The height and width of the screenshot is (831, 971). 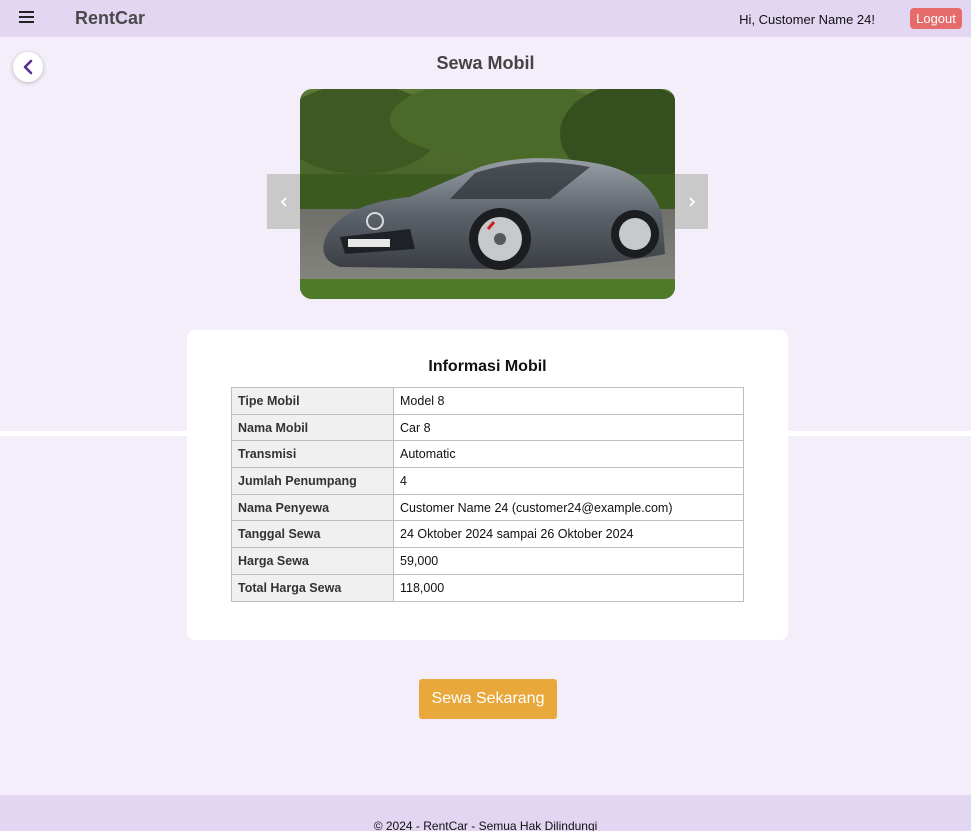 I want to click on table-row: Total Harga Sewa 118,000, so click(x=487, y=587).